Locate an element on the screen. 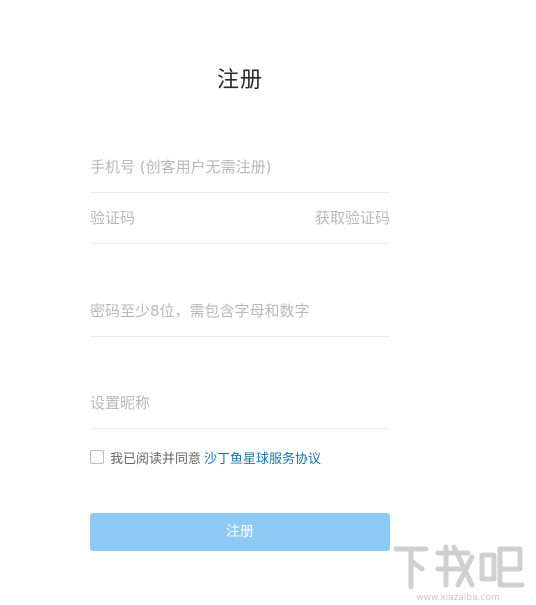 This screenshot has height=605, width=536. code-field-wrapper: 获取验证码 is located at coordinates (240, 218).